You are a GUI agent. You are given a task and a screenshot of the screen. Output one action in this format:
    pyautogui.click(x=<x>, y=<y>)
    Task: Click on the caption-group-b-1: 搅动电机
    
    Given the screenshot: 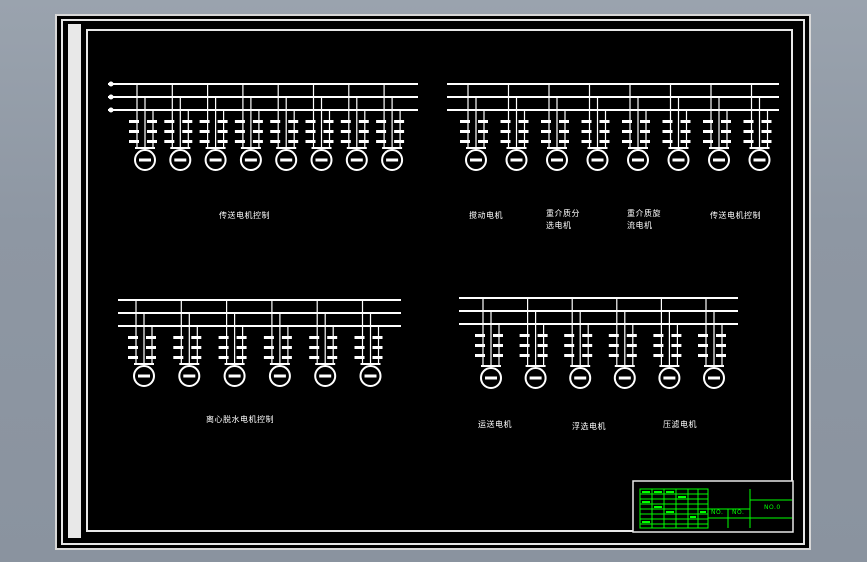 What is the action you would take?
    pyautogui.click(x=486, y=215)
    